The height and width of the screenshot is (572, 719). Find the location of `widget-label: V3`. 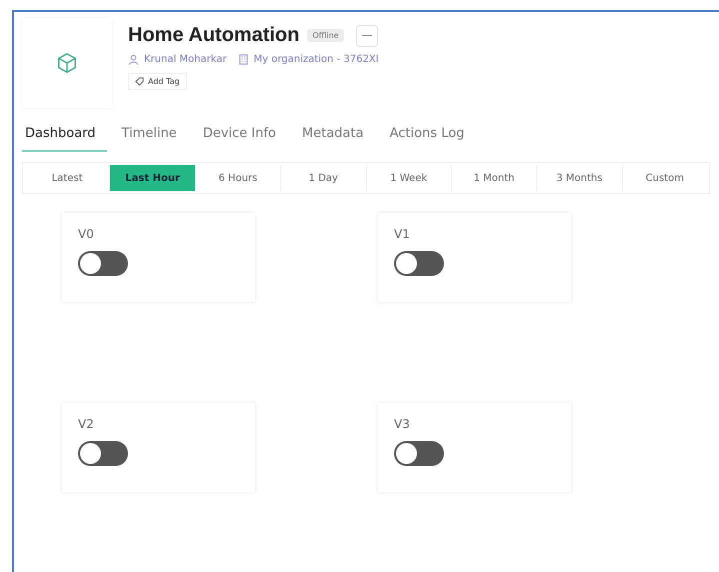

widget-label: V3 is located at coordinates (402, 424).